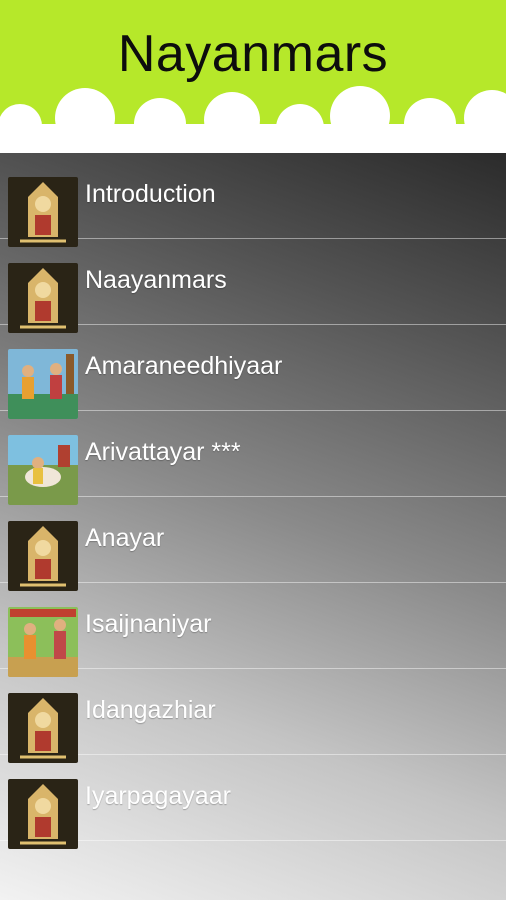 The width and height of the screenshot is (506, 900). I want to click on page-title: Nayanmars, so click(253, 54).